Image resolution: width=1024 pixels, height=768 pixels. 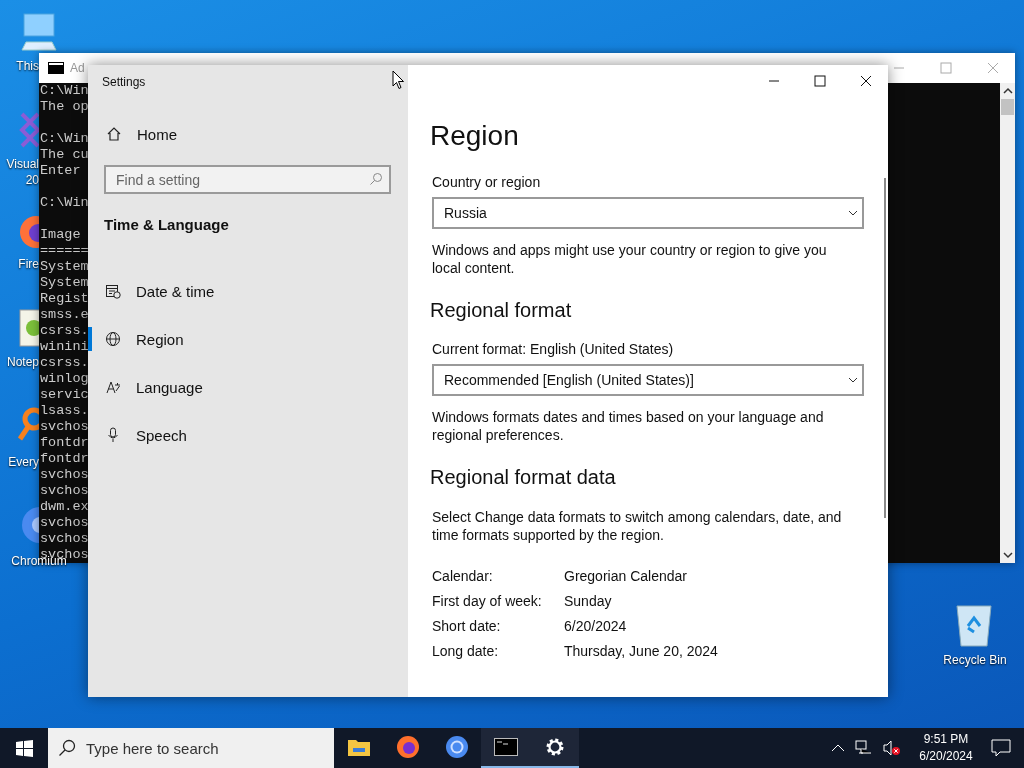 I want to click on data-value: Thursday, June 20, 2024, so click(x=641, y=651).